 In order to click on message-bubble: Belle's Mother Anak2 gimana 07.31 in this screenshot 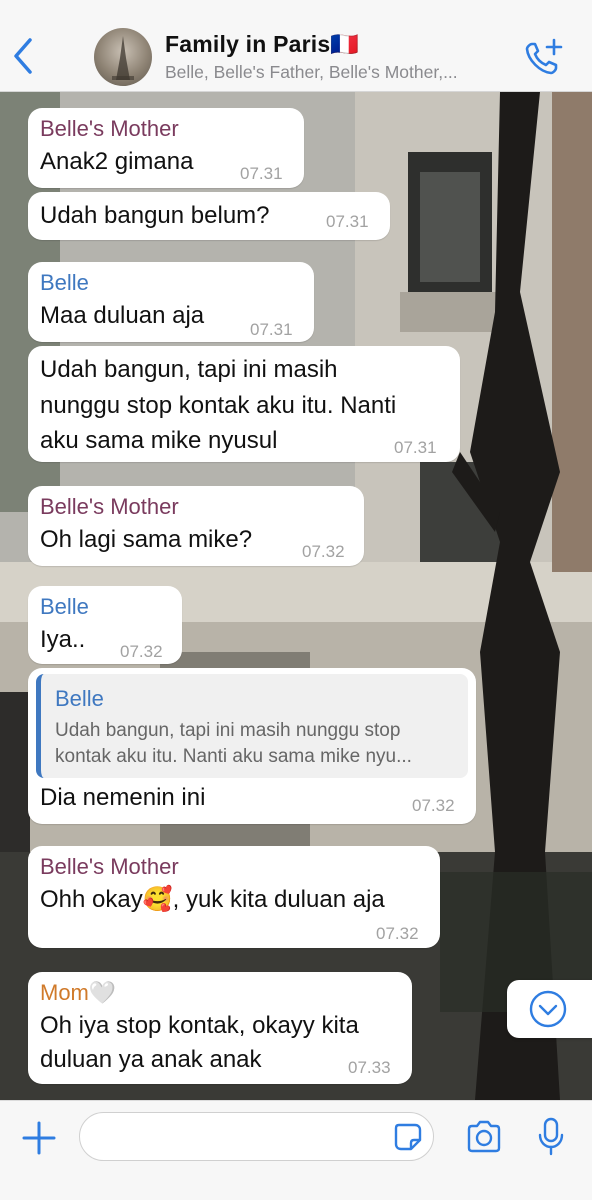, I will do `click(166, 148)`.